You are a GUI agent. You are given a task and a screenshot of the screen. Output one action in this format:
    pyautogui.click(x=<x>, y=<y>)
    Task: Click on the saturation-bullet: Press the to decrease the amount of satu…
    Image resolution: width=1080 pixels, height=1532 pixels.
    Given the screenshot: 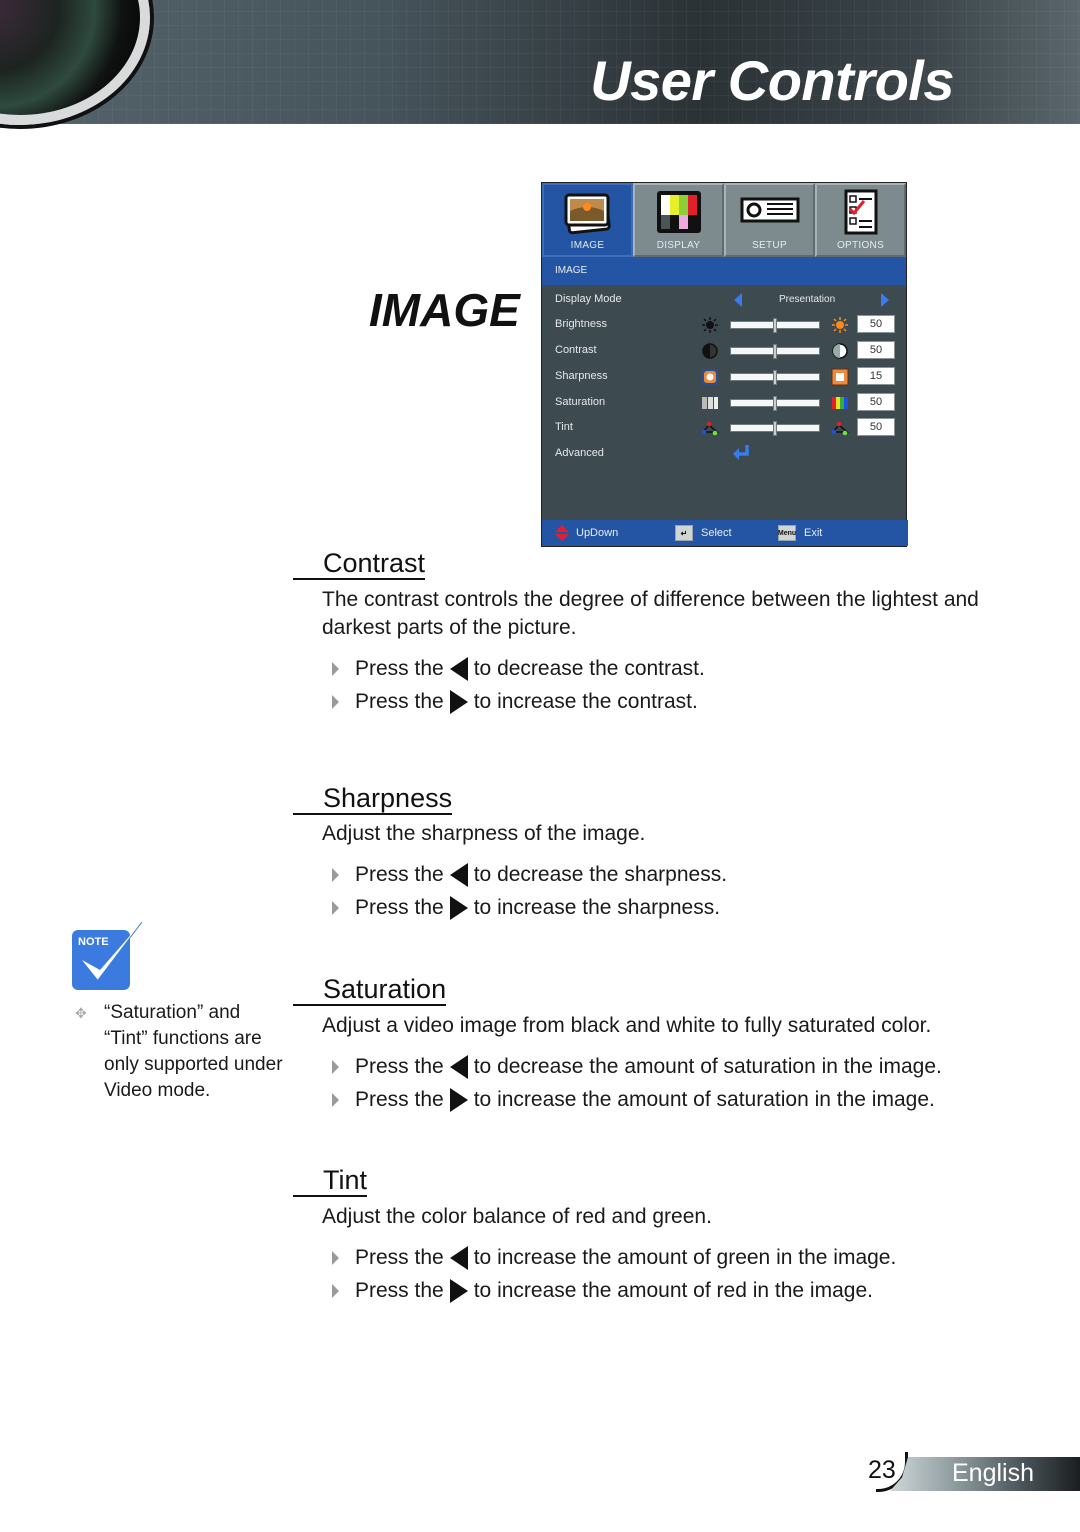 What is the action you would take?
    pyautogui.click(x=637, y=1067)
    